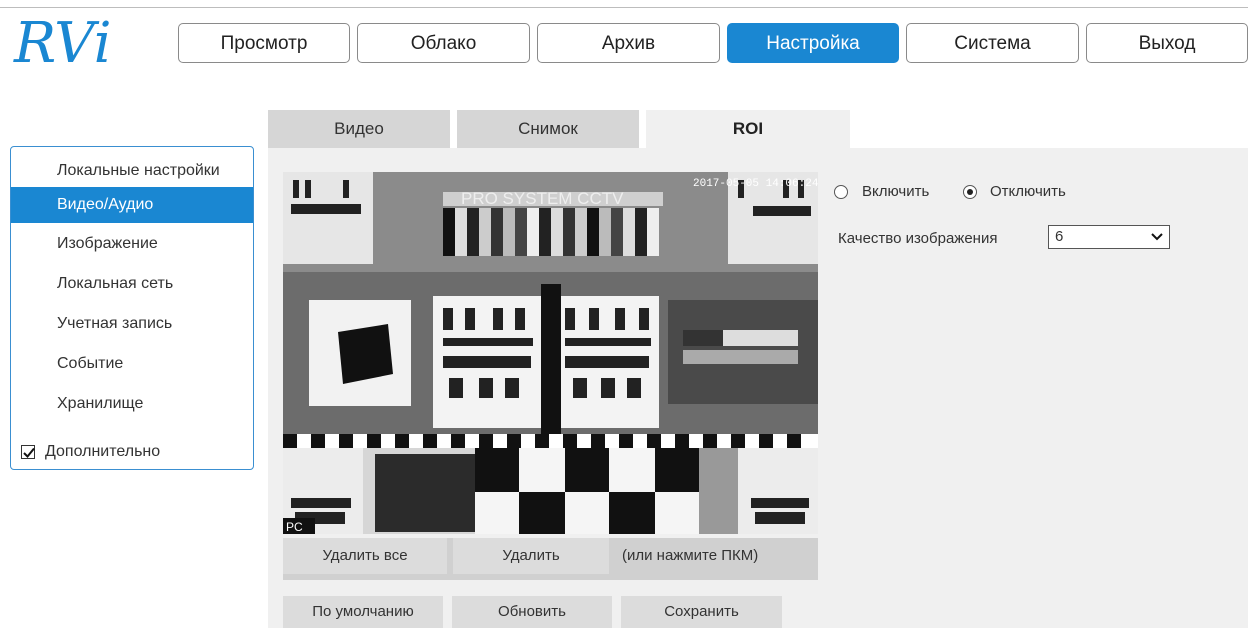  Describe the element at coordinates (62, 43) in the screenshot. I see `svg-text: RVi` at that location.